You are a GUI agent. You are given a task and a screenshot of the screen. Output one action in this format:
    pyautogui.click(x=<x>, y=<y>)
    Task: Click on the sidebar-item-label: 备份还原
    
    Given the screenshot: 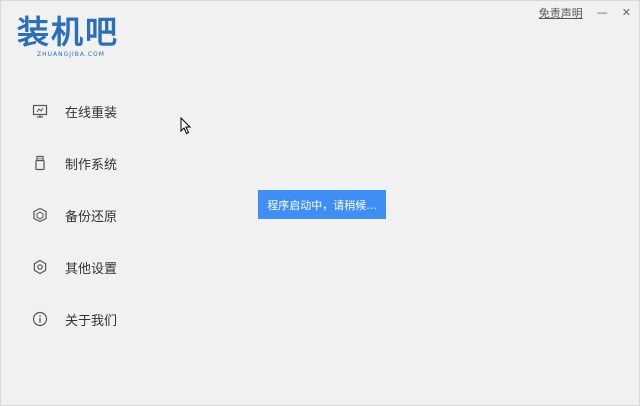 What is the action you would take?
    pyautogui.click(x=91, y=217)
    